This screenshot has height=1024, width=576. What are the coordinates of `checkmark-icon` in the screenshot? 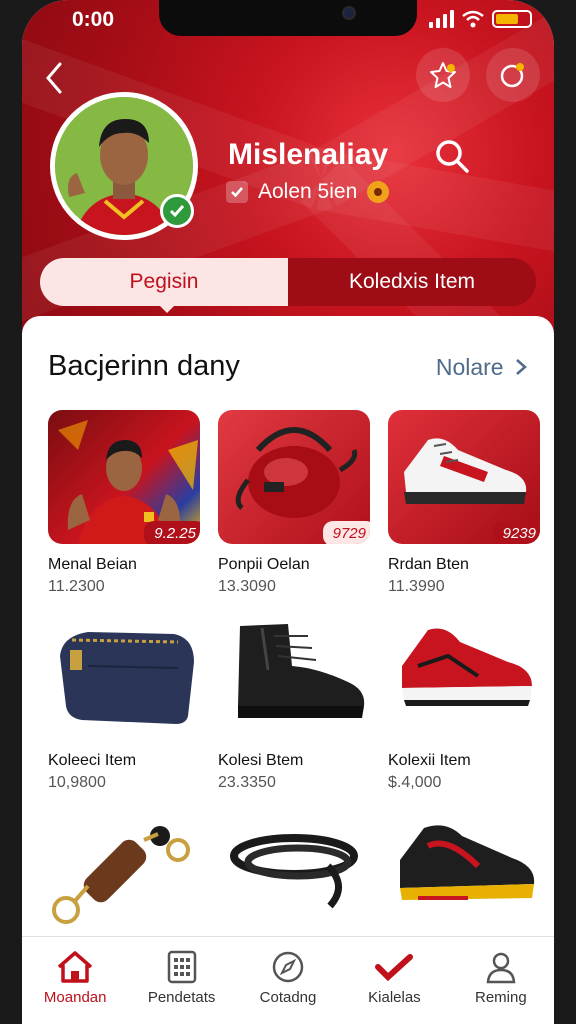 It's located at (394, 968).